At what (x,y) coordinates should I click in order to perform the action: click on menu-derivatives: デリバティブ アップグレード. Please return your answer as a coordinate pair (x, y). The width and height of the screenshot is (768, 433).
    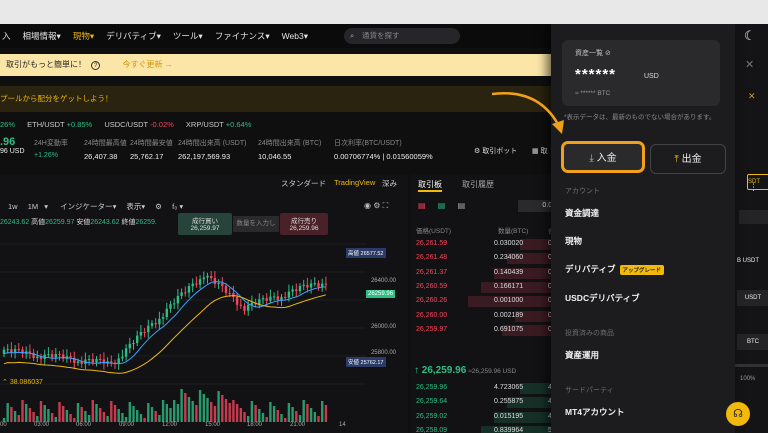
    Looking at the image, I should click on (615, 269).